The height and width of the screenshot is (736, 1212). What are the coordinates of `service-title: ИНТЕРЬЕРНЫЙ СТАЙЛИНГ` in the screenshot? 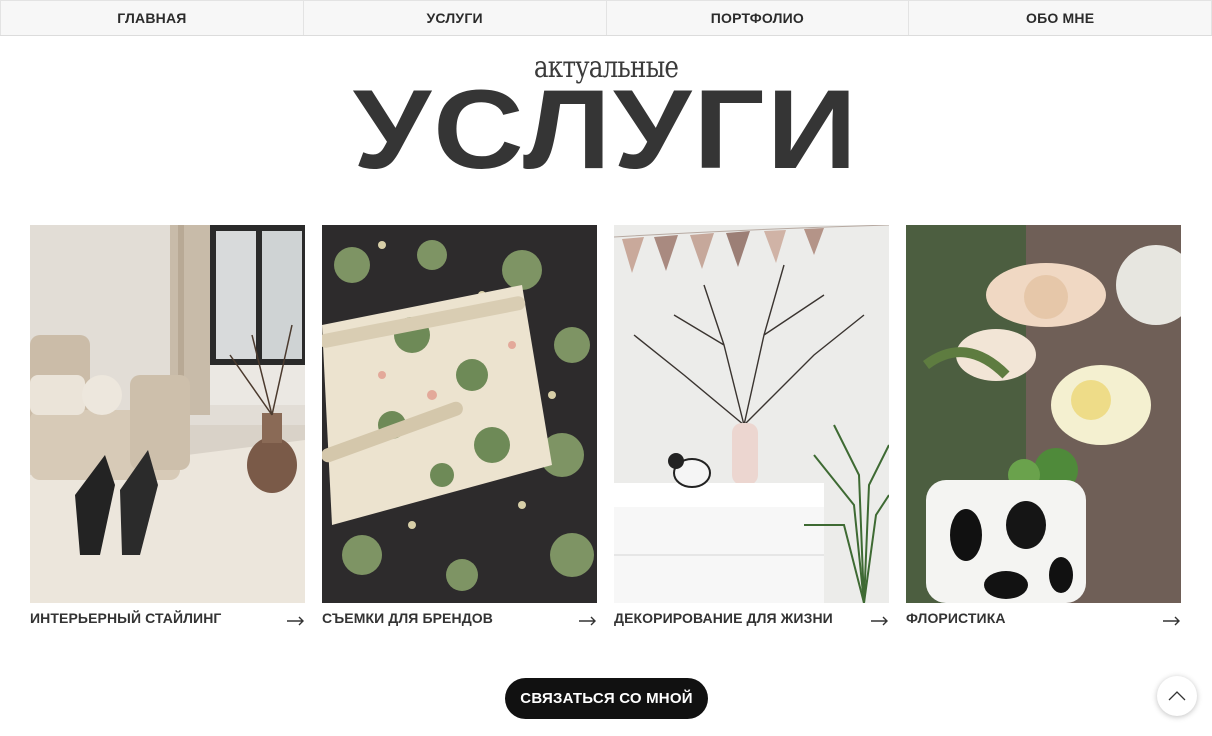 It's located at (125, 618).